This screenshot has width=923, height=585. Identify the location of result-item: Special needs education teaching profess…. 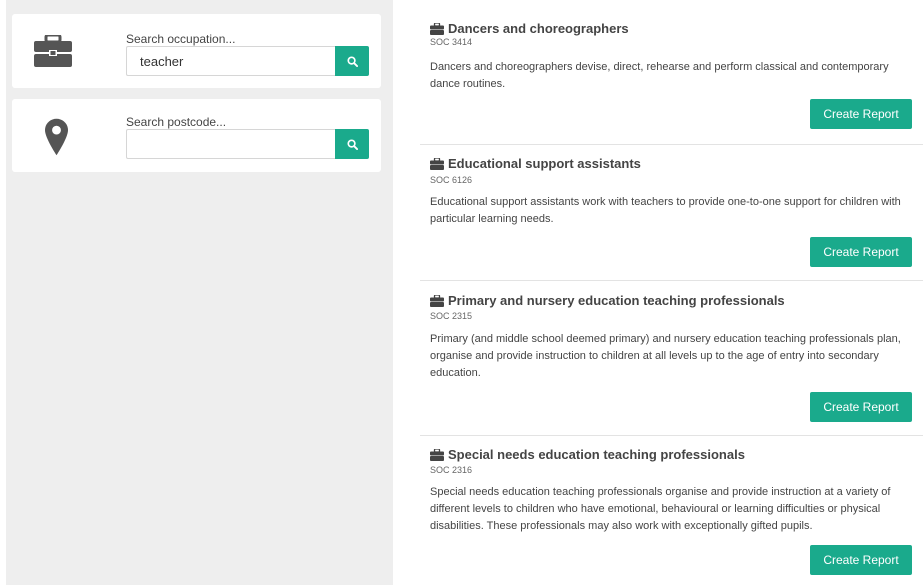
(671, 510).